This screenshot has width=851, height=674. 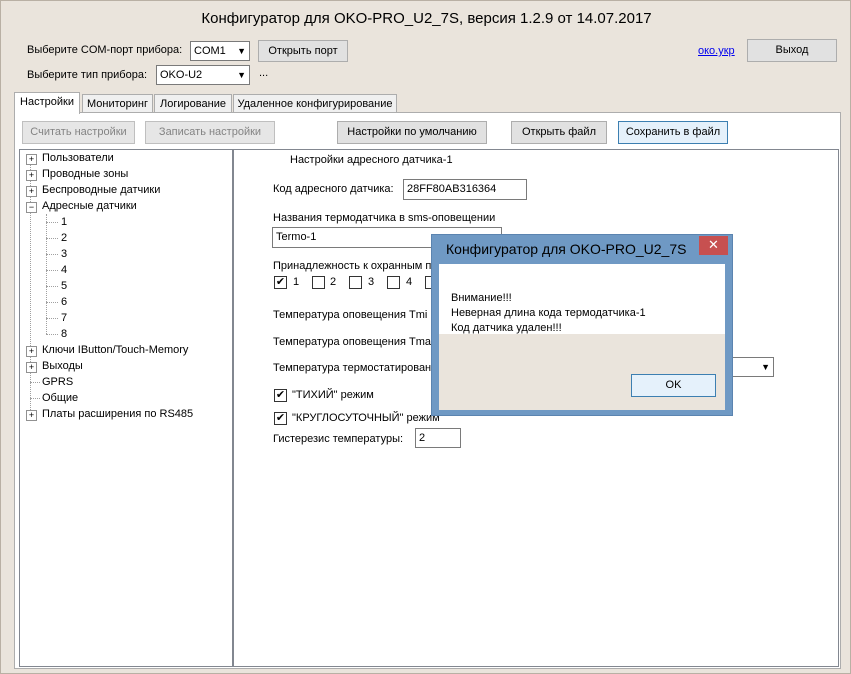 I want to click on tree-item-gprs: GPRS, so click(x=57, y=382).